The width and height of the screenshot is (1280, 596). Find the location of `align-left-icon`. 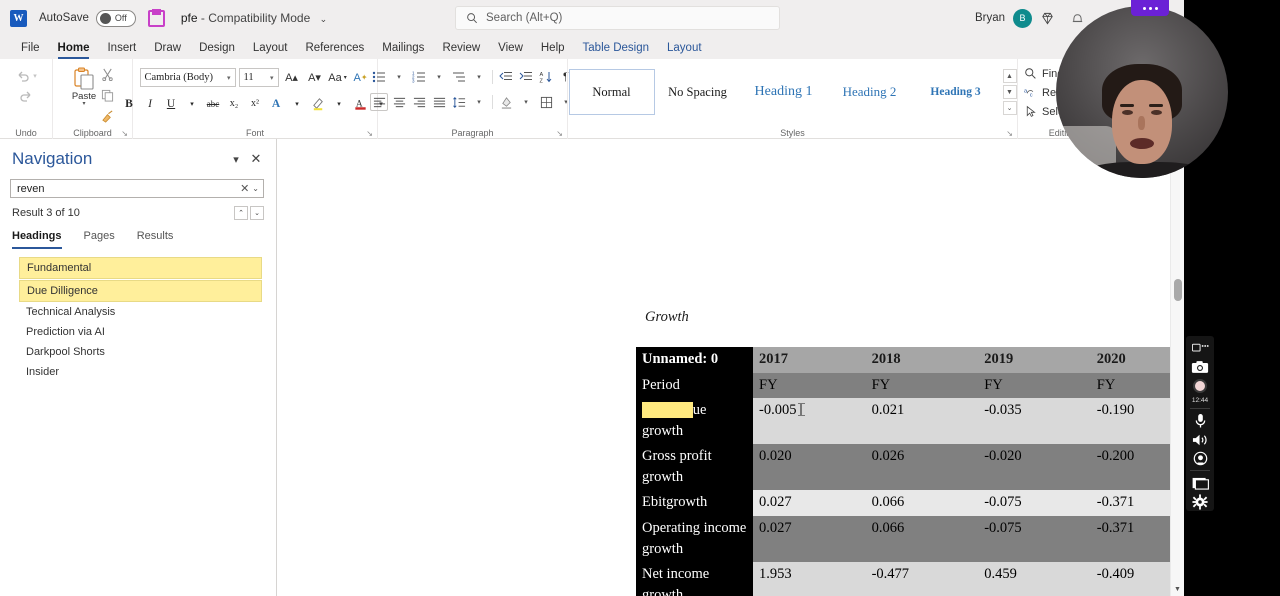

align-left-icon is located at coordinates (379, 102).